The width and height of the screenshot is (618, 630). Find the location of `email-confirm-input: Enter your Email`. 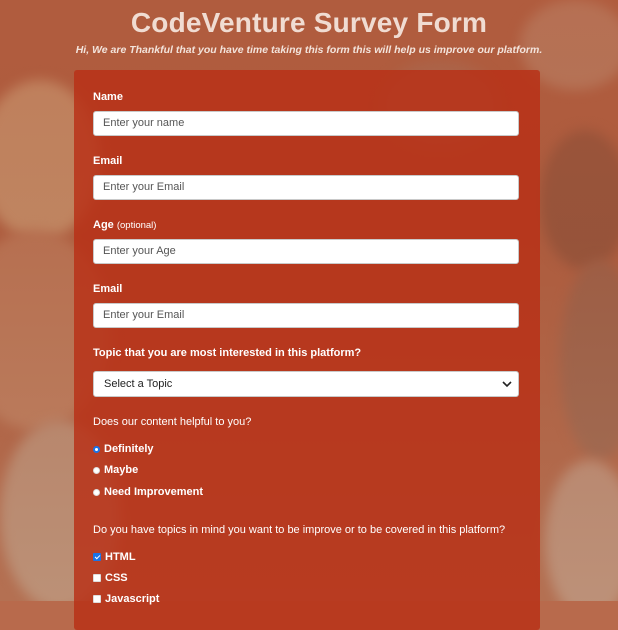

email-confirm-input: Enter your Email is located at coordinates (306, 315).